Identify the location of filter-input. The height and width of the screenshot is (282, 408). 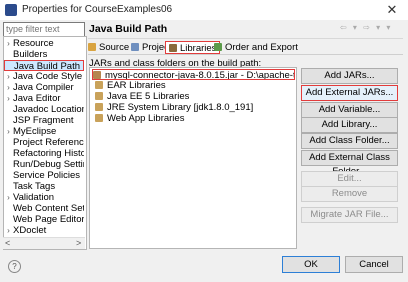
(44, 29).